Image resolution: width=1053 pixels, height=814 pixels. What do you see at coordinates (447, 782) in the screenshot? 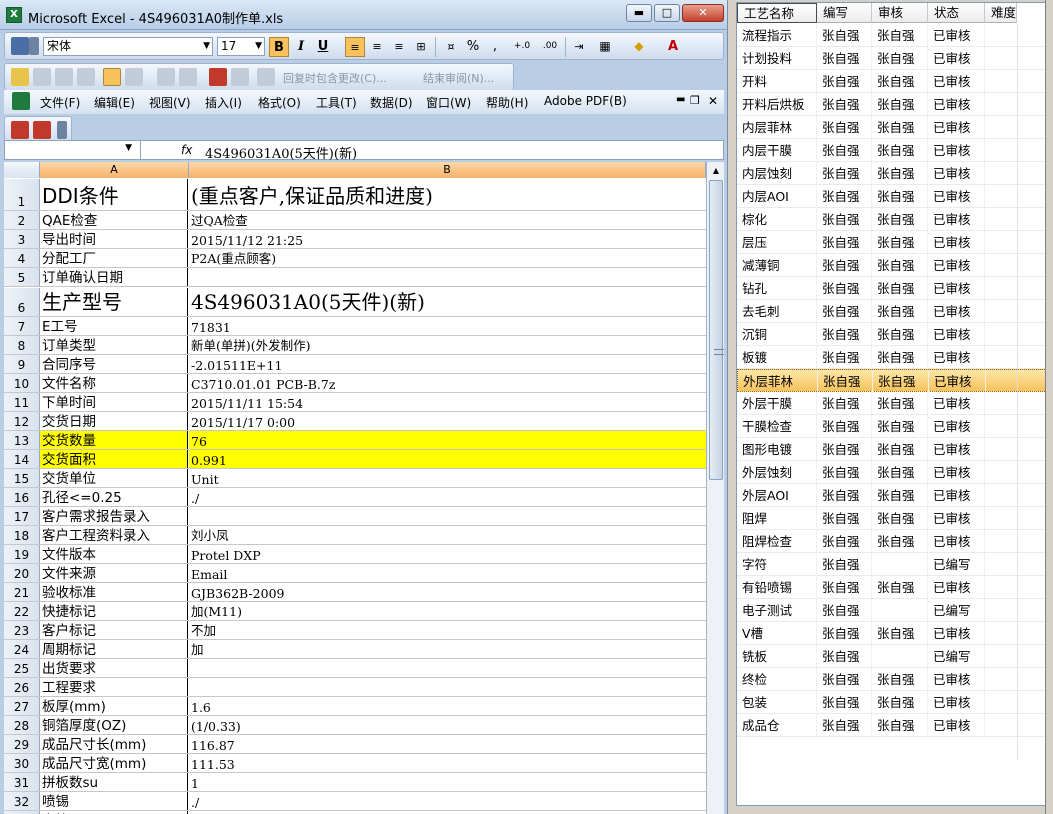
I see `cell-b: 1` at bounding box center [447, 782].